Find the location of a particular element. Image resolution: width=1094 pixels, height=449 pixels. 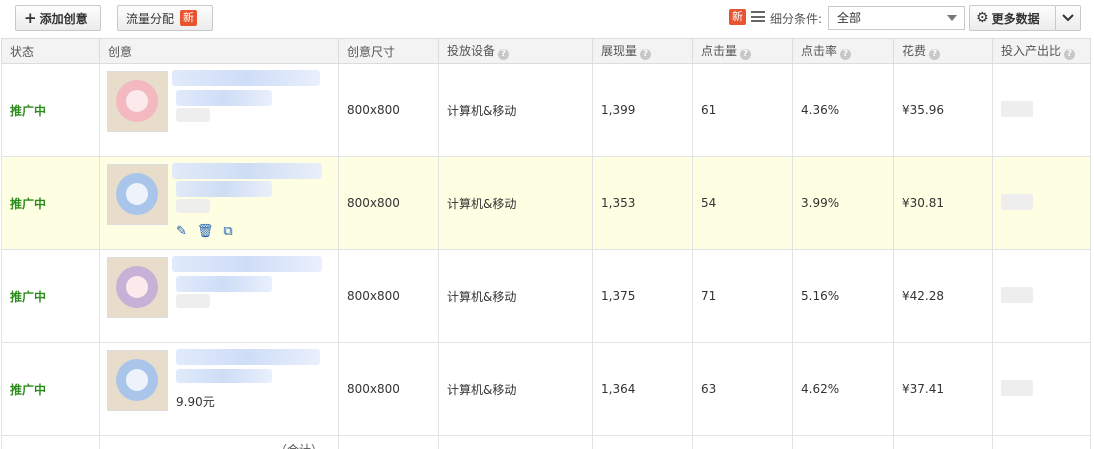

row-actions: ✎ 🗑 ⧉ is located at coordinates (204, 231).